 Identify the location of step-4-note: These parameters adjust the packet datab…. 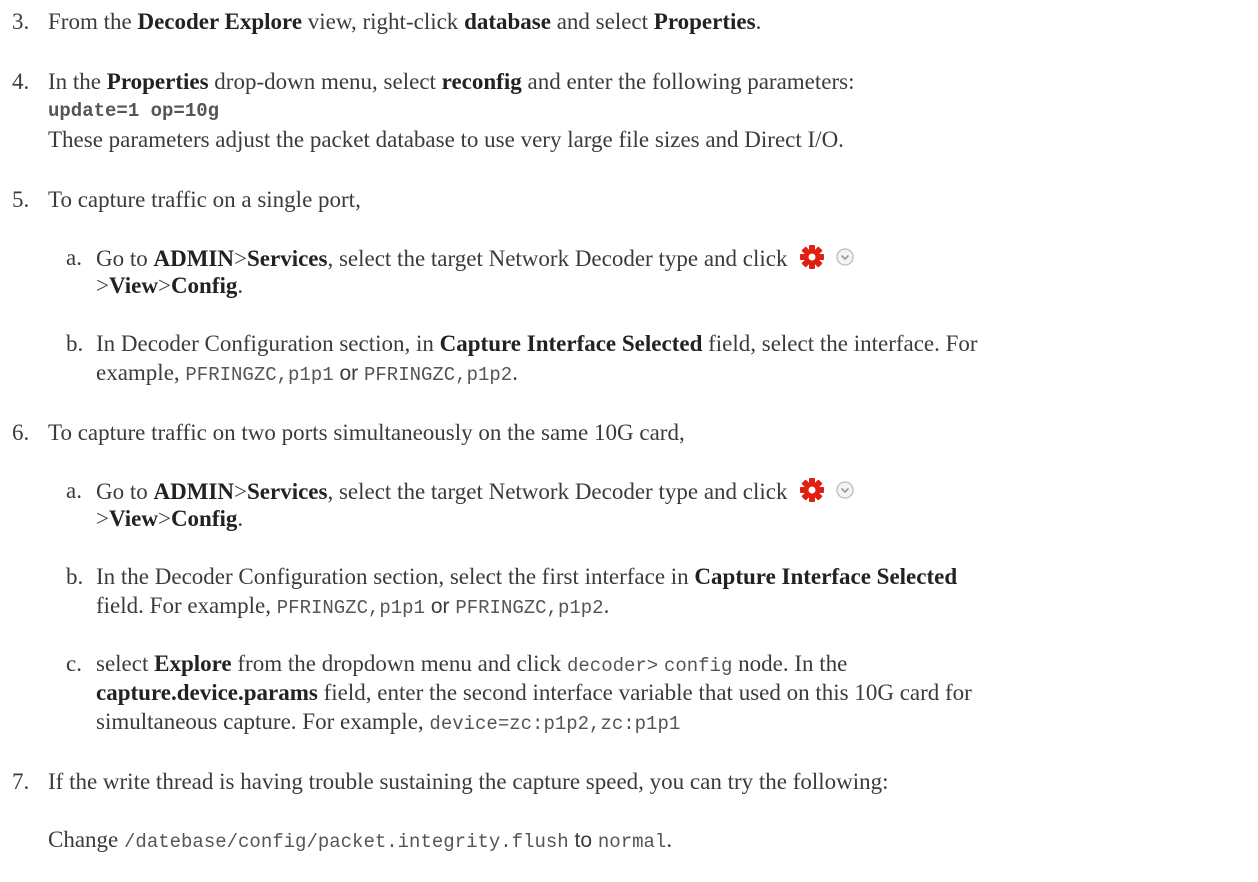
(446, 139).